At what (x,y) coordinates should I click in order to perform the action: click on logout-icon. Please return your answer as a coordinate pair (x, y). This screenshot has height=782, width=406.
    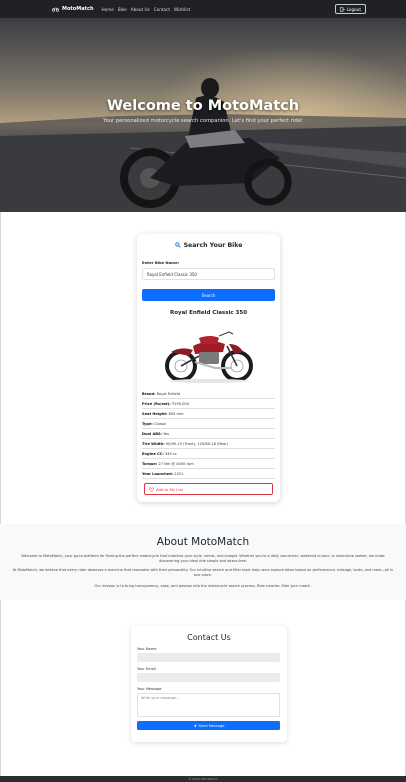
    Looking at the image, I should click on (342, 9).